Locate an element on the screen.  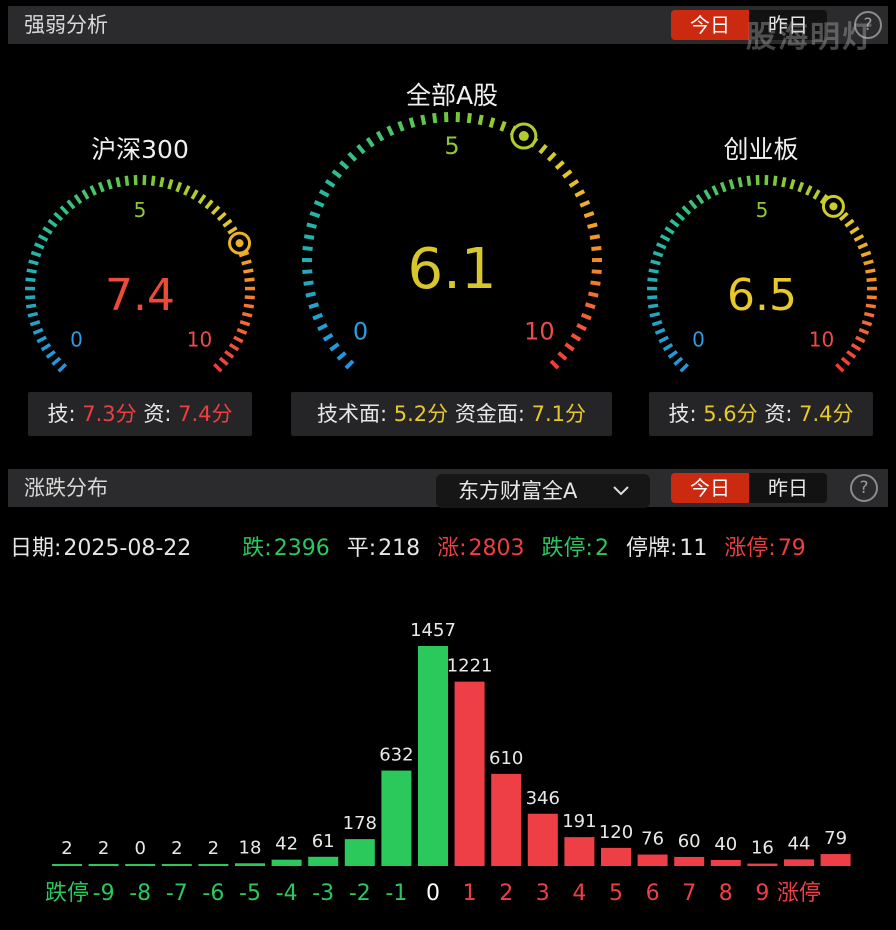
gauge-value: 7.4 is located at coordinates (140, 295).